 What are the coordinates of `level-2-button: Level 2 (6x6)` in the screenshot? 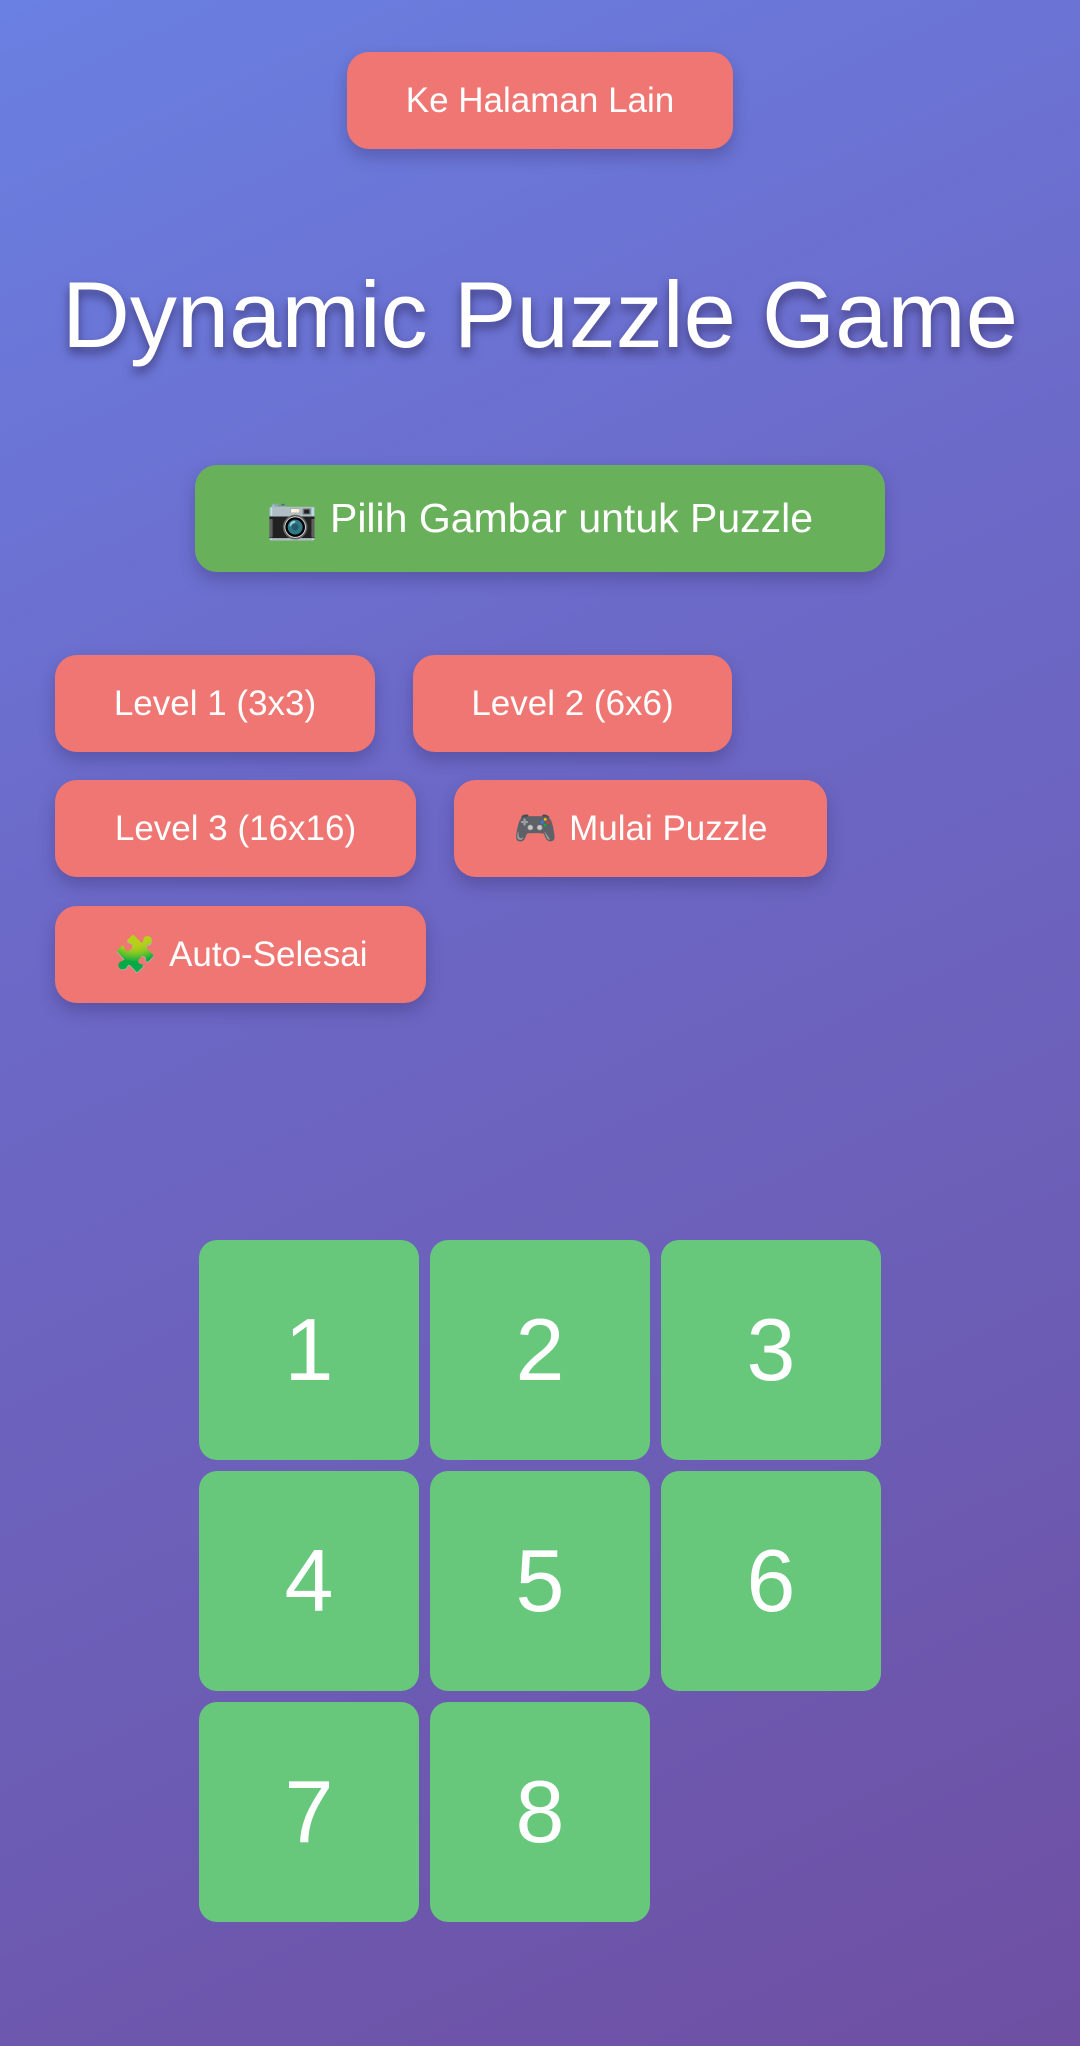 It's located at (572, 703).